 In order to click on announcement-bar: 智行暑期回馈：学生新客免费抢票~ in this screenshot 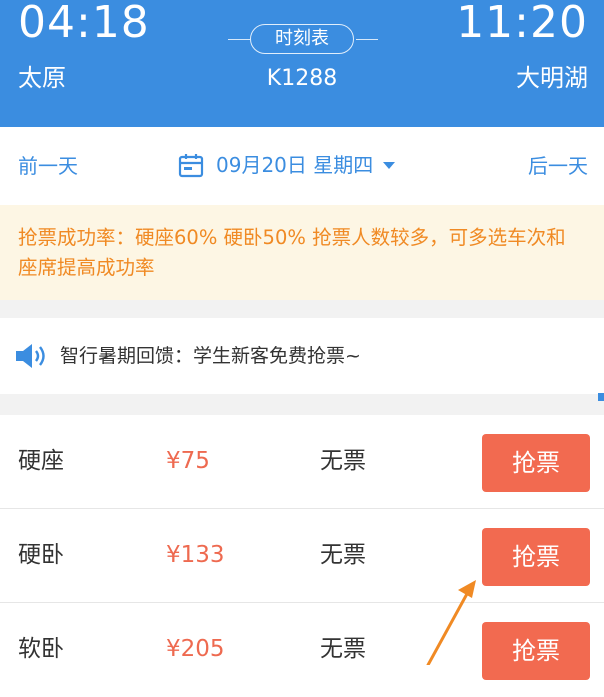, I will do `click(302, 356)`.